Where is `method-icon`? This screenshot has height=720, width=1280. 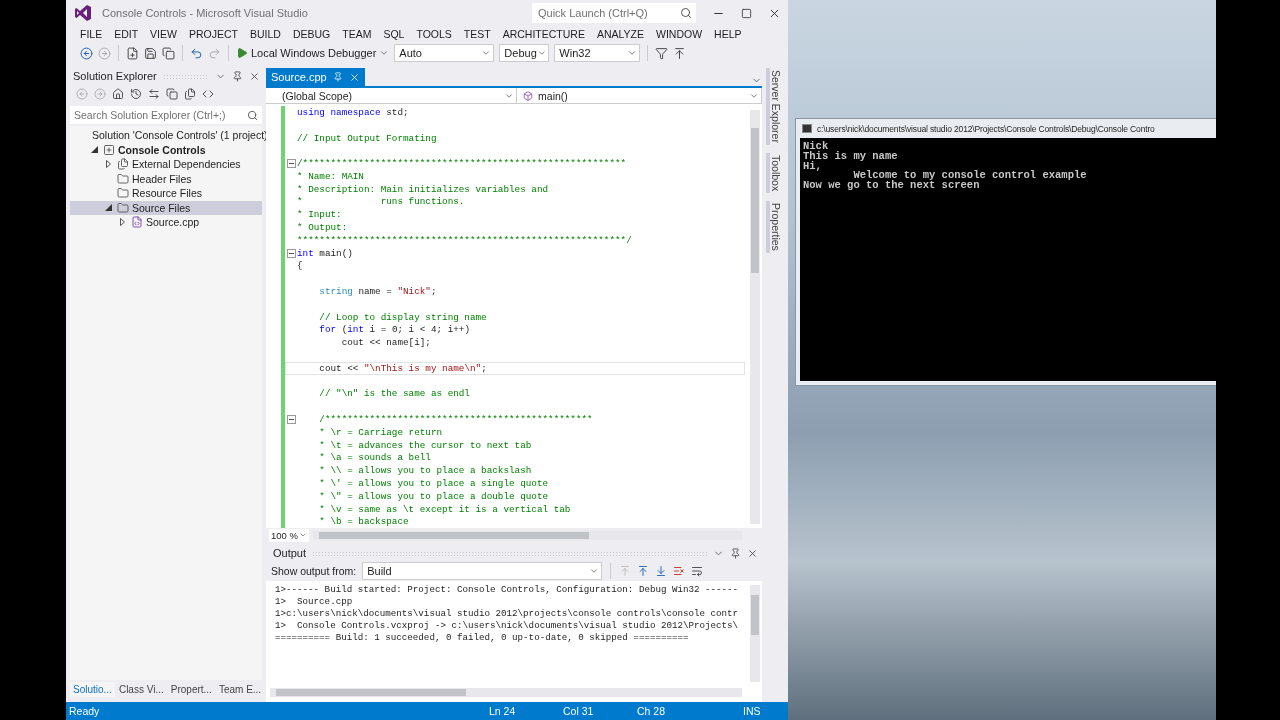
method-icon is located at coordinates (528, 95).